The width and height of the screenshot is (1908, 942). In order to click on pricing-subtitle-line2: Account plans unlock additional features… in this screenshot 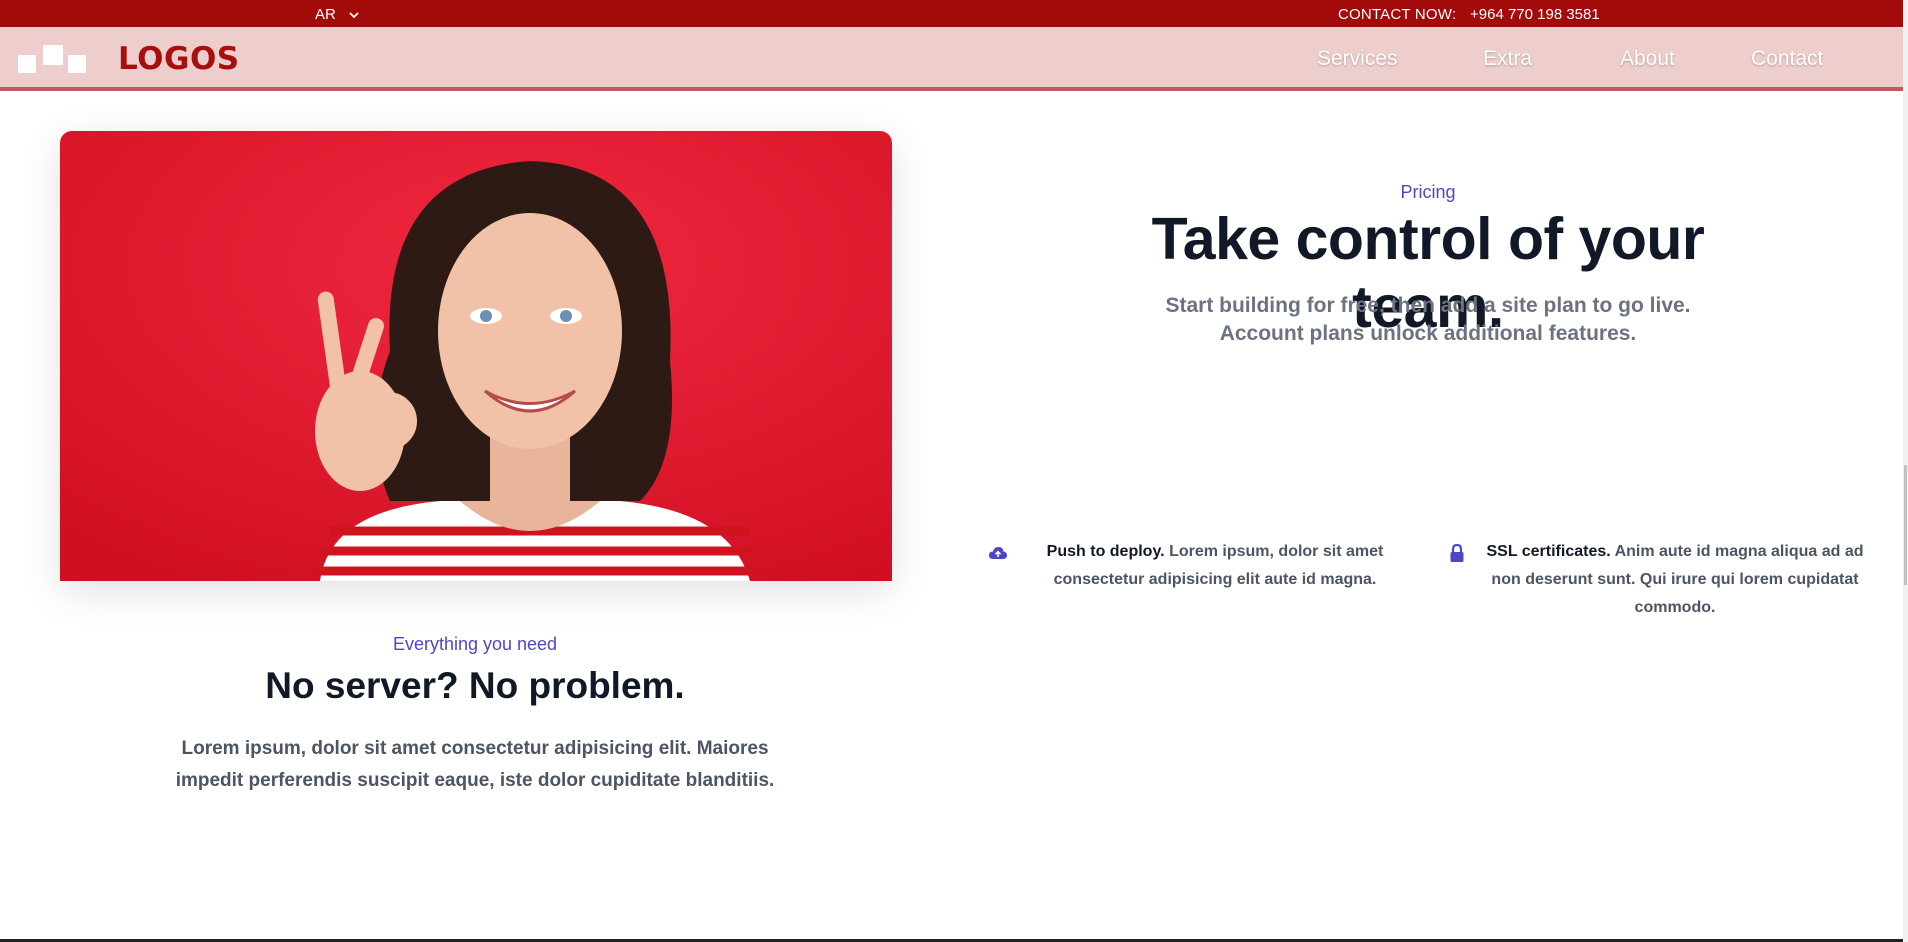, I will do `click(1428, 333)`.